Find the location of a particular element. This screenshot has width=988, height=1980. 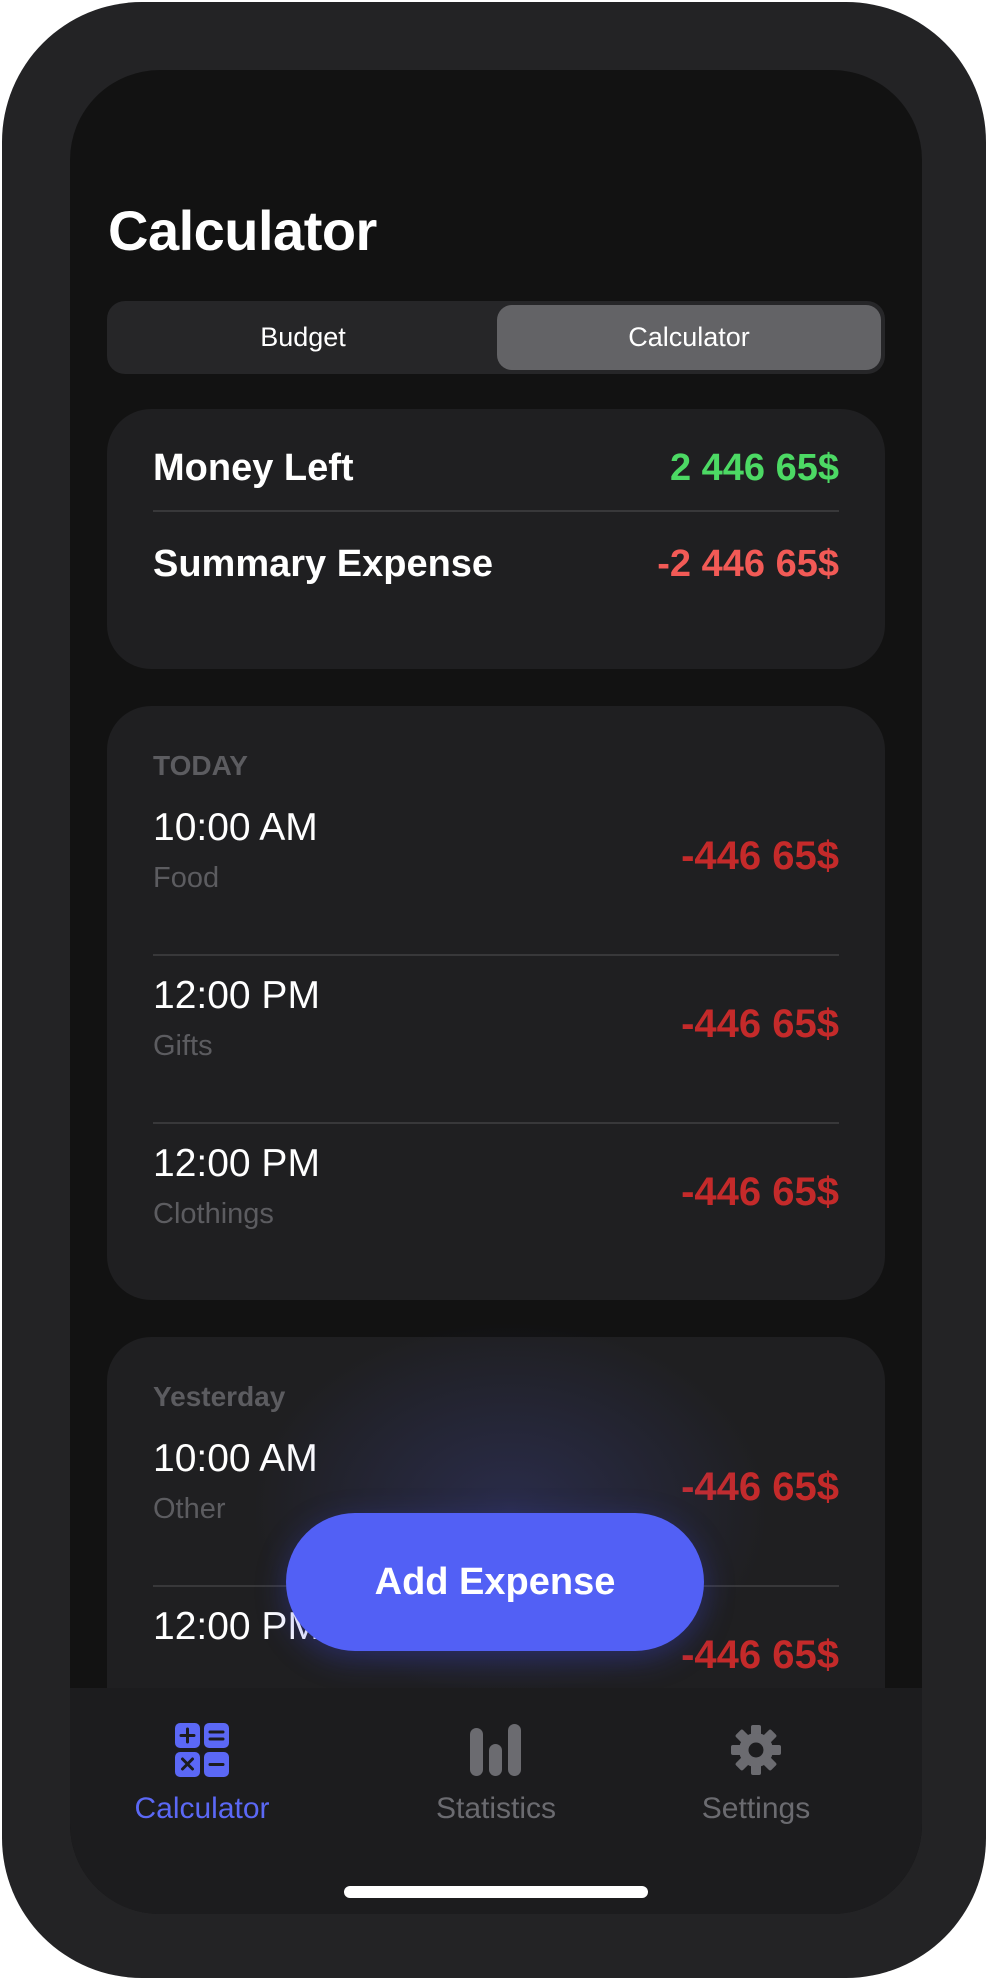

gear-icon is located at coordinates (756, 1750).